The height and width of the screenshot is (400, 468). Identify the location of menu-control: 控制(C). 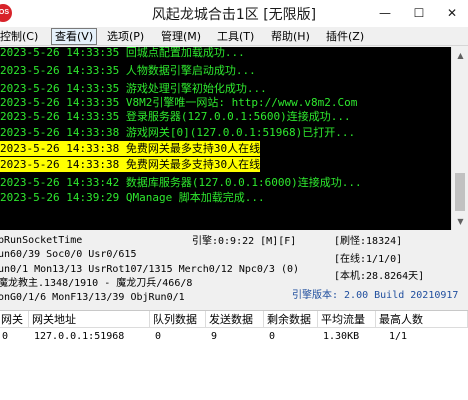
(20, 36).